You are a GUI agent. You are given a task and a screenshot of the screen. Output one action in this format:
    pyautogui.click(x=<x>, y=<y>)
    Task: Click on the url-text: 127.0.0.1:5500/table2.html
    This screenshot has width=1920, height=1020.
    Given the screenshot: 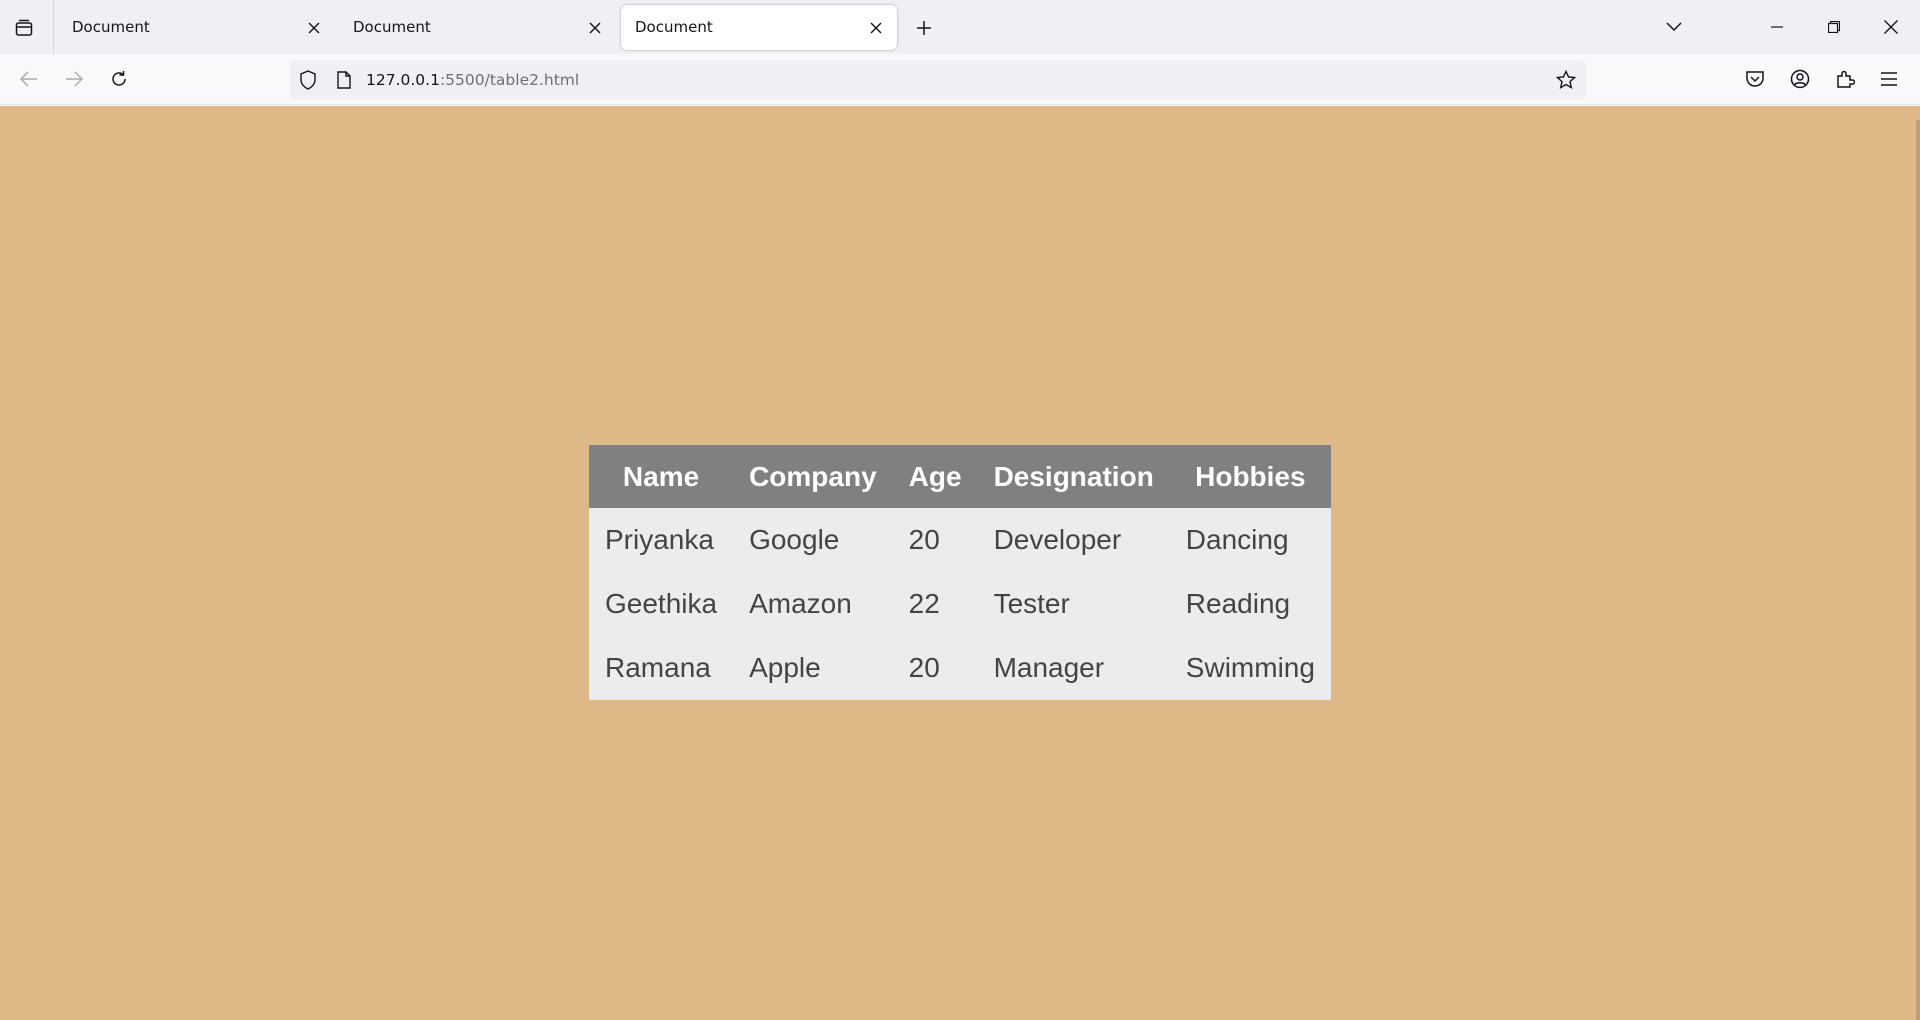 What is the action you would take?
    pyautogui.click(x=472, y=80)
    